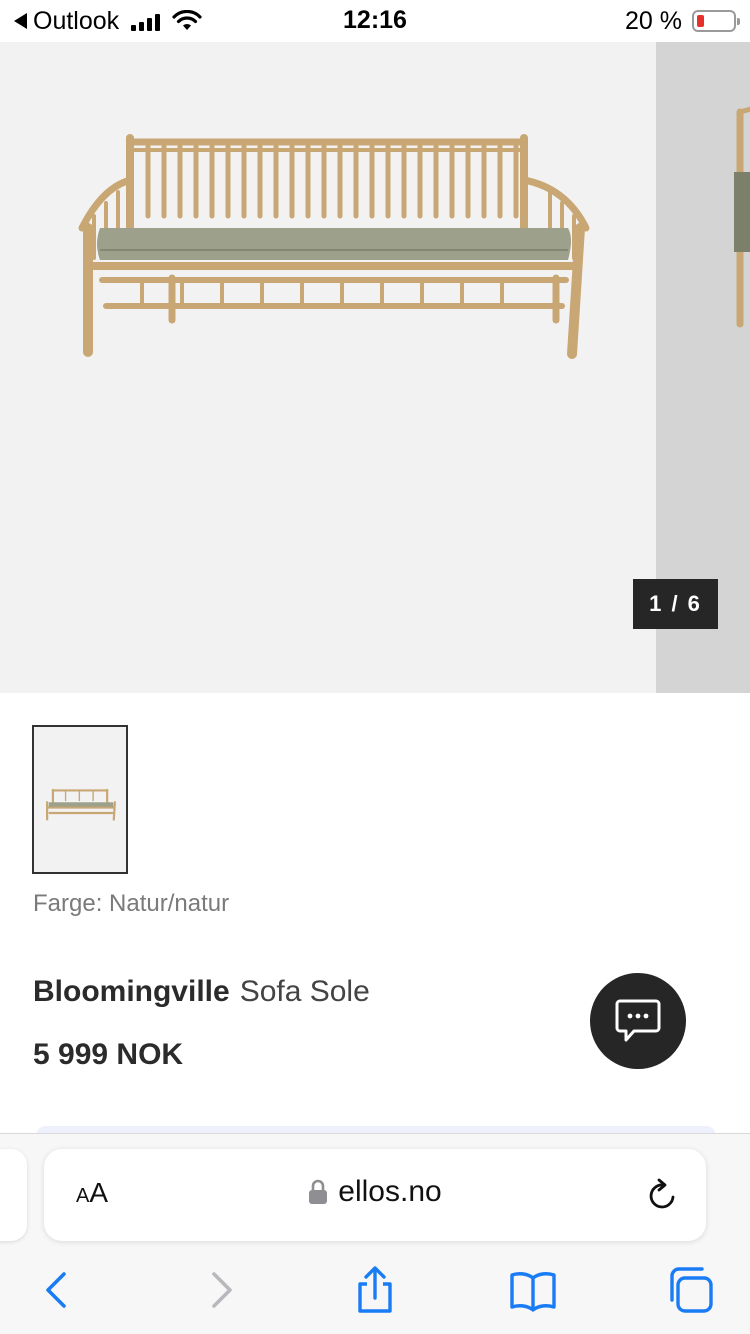  Describe the element at coordinates (653, 20) in the screenshot. I see `battery-percent: 20 %` at that location.